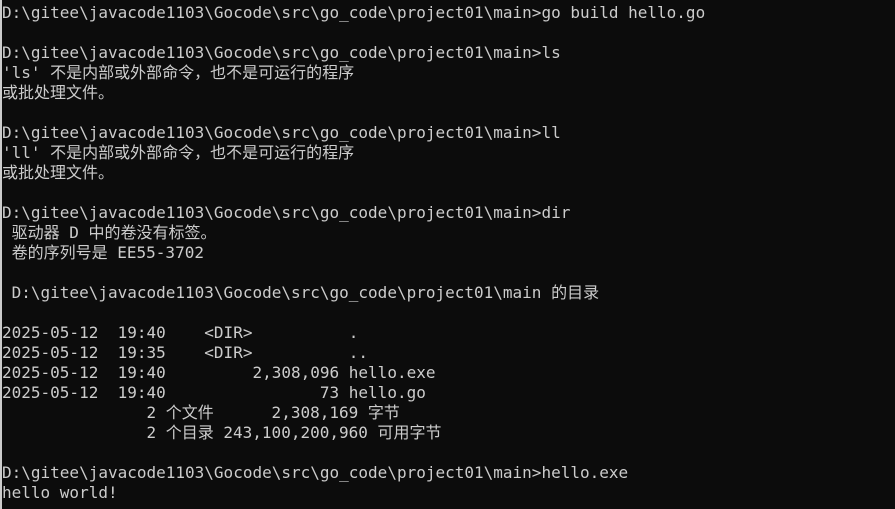 Image resolution: width=895 pixels, height=509 pixels. What do you see at coordinates (178, 72) in the screenshot?
I see `terminal-line-ls-error: 'ls' 不是内部或外部命令，也不是可运行的程序` at bounding box center [178, 72].